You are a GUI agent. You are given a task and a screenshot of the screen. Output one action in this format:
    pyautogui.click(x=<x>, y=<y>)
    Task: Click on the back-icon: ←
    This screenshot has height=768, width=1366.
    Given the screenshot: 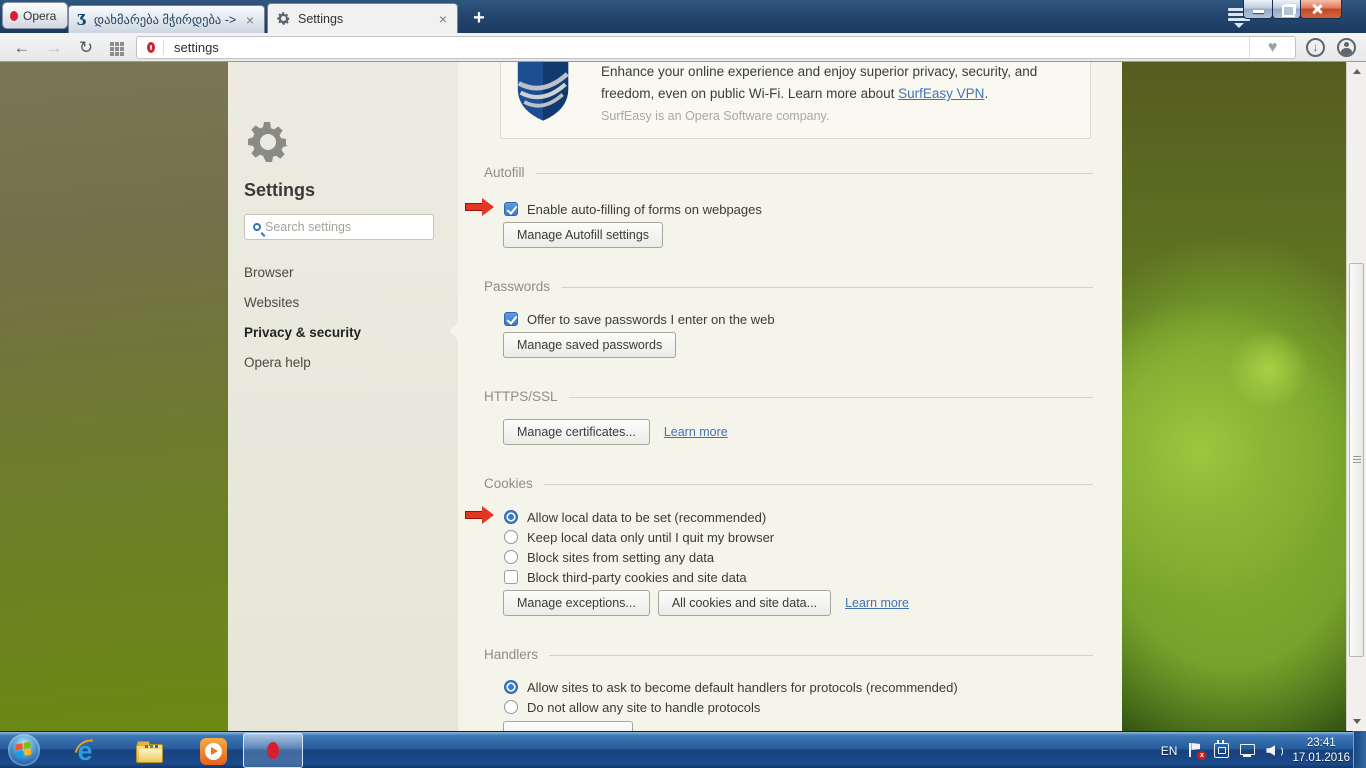 What is the action you would take?
    pyautogui.click(x=22, y=47)
    